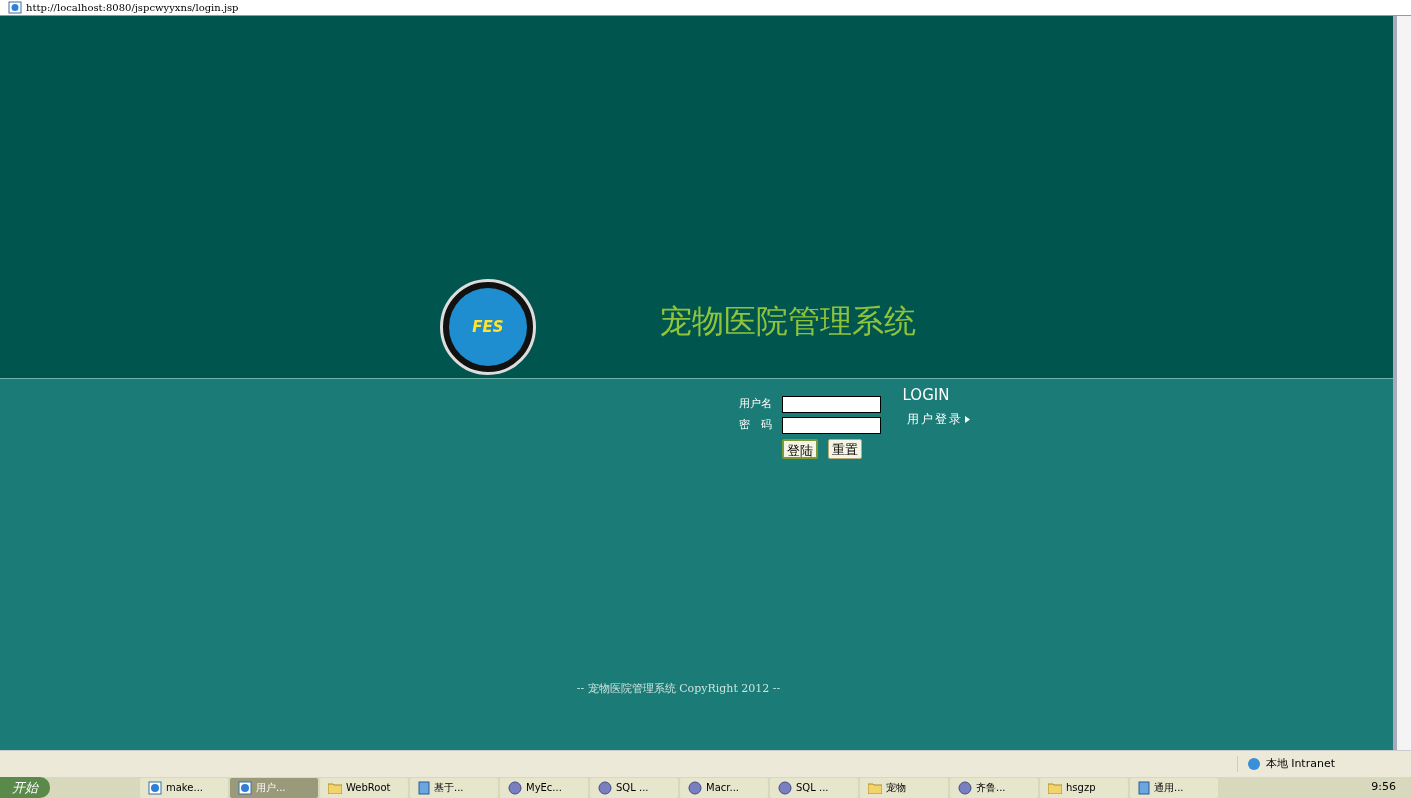 This screenshot has height=798, width=1411. Describe the element at coordinates (132, 7) in the screenshot. I see `address-url: http://localhost:8080/jspcwyyxns/login.jsp` at that location.